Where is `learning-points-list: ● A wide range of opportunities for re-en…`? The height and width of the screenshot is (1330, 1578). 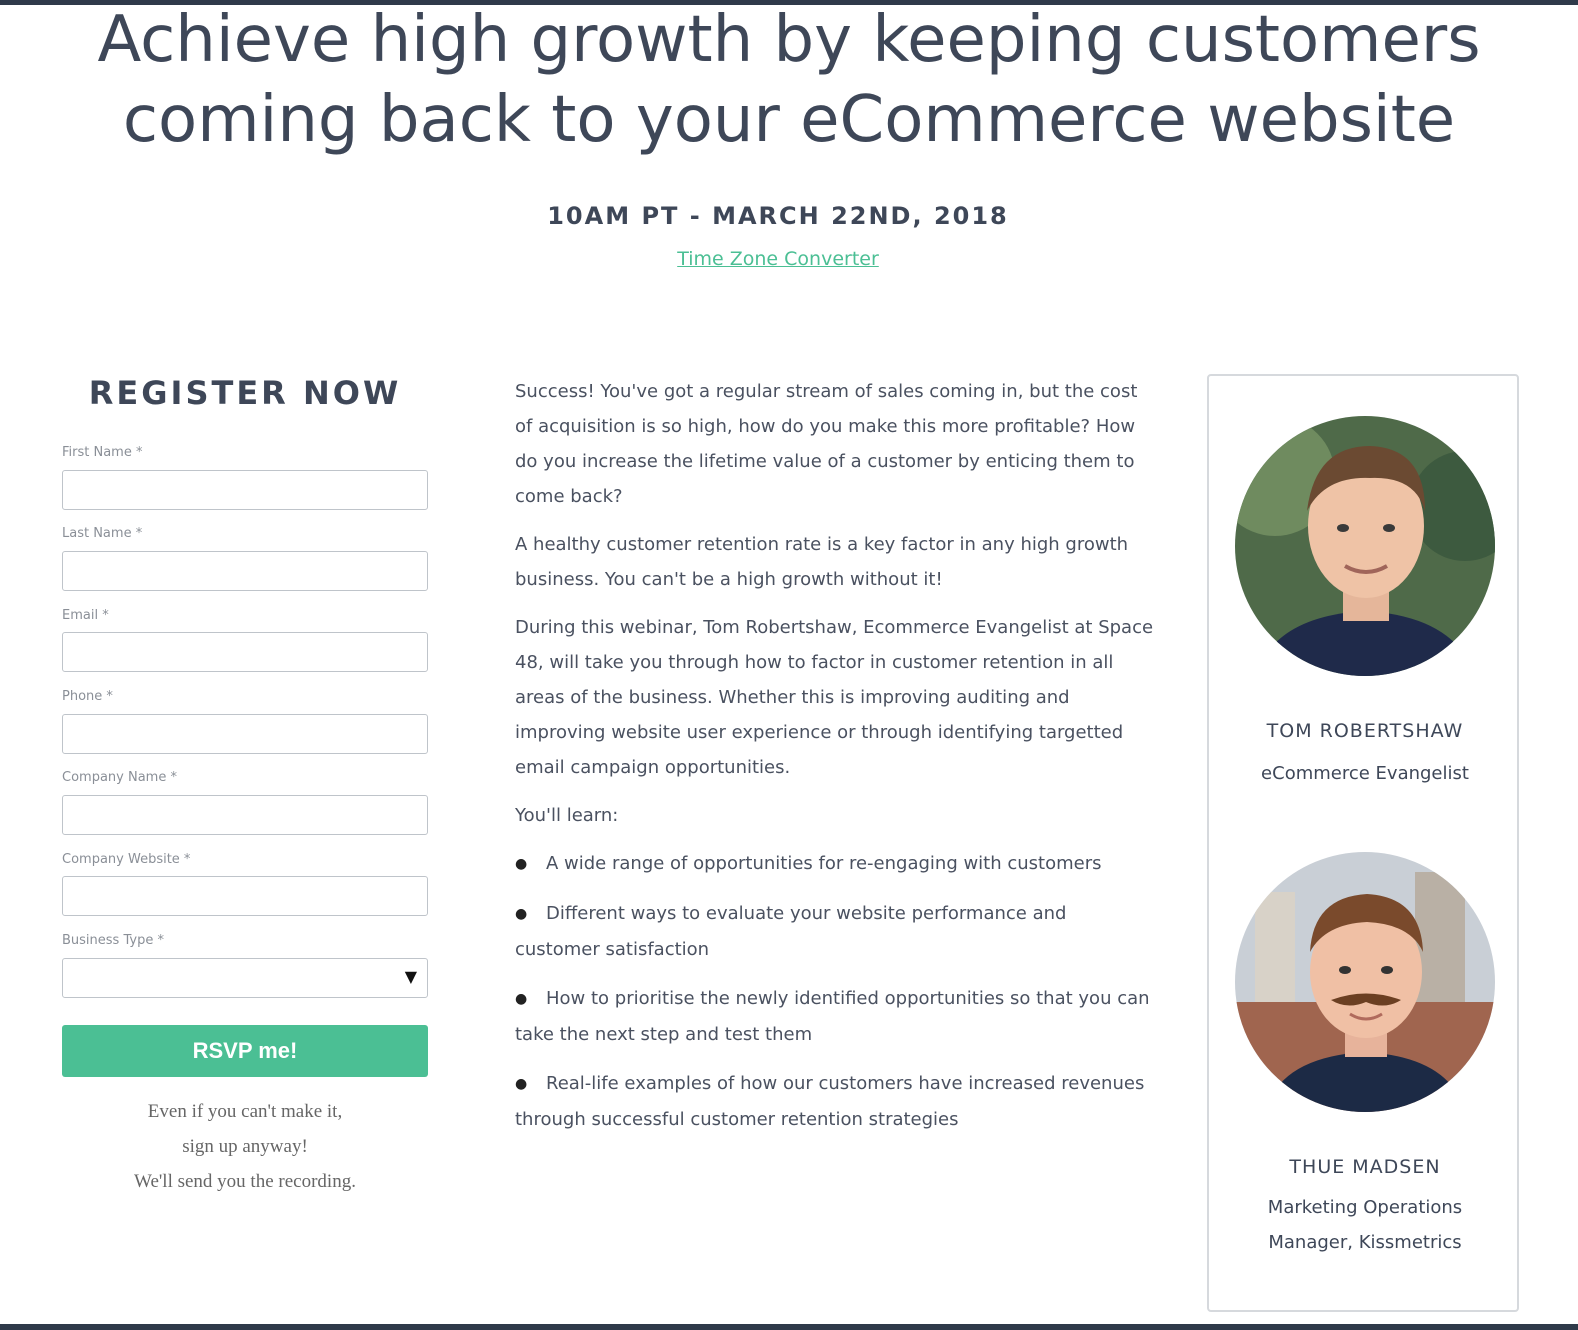 learning-points-list: ● A wide range of opportunities for re-en… is located at coordinates (835, 991).